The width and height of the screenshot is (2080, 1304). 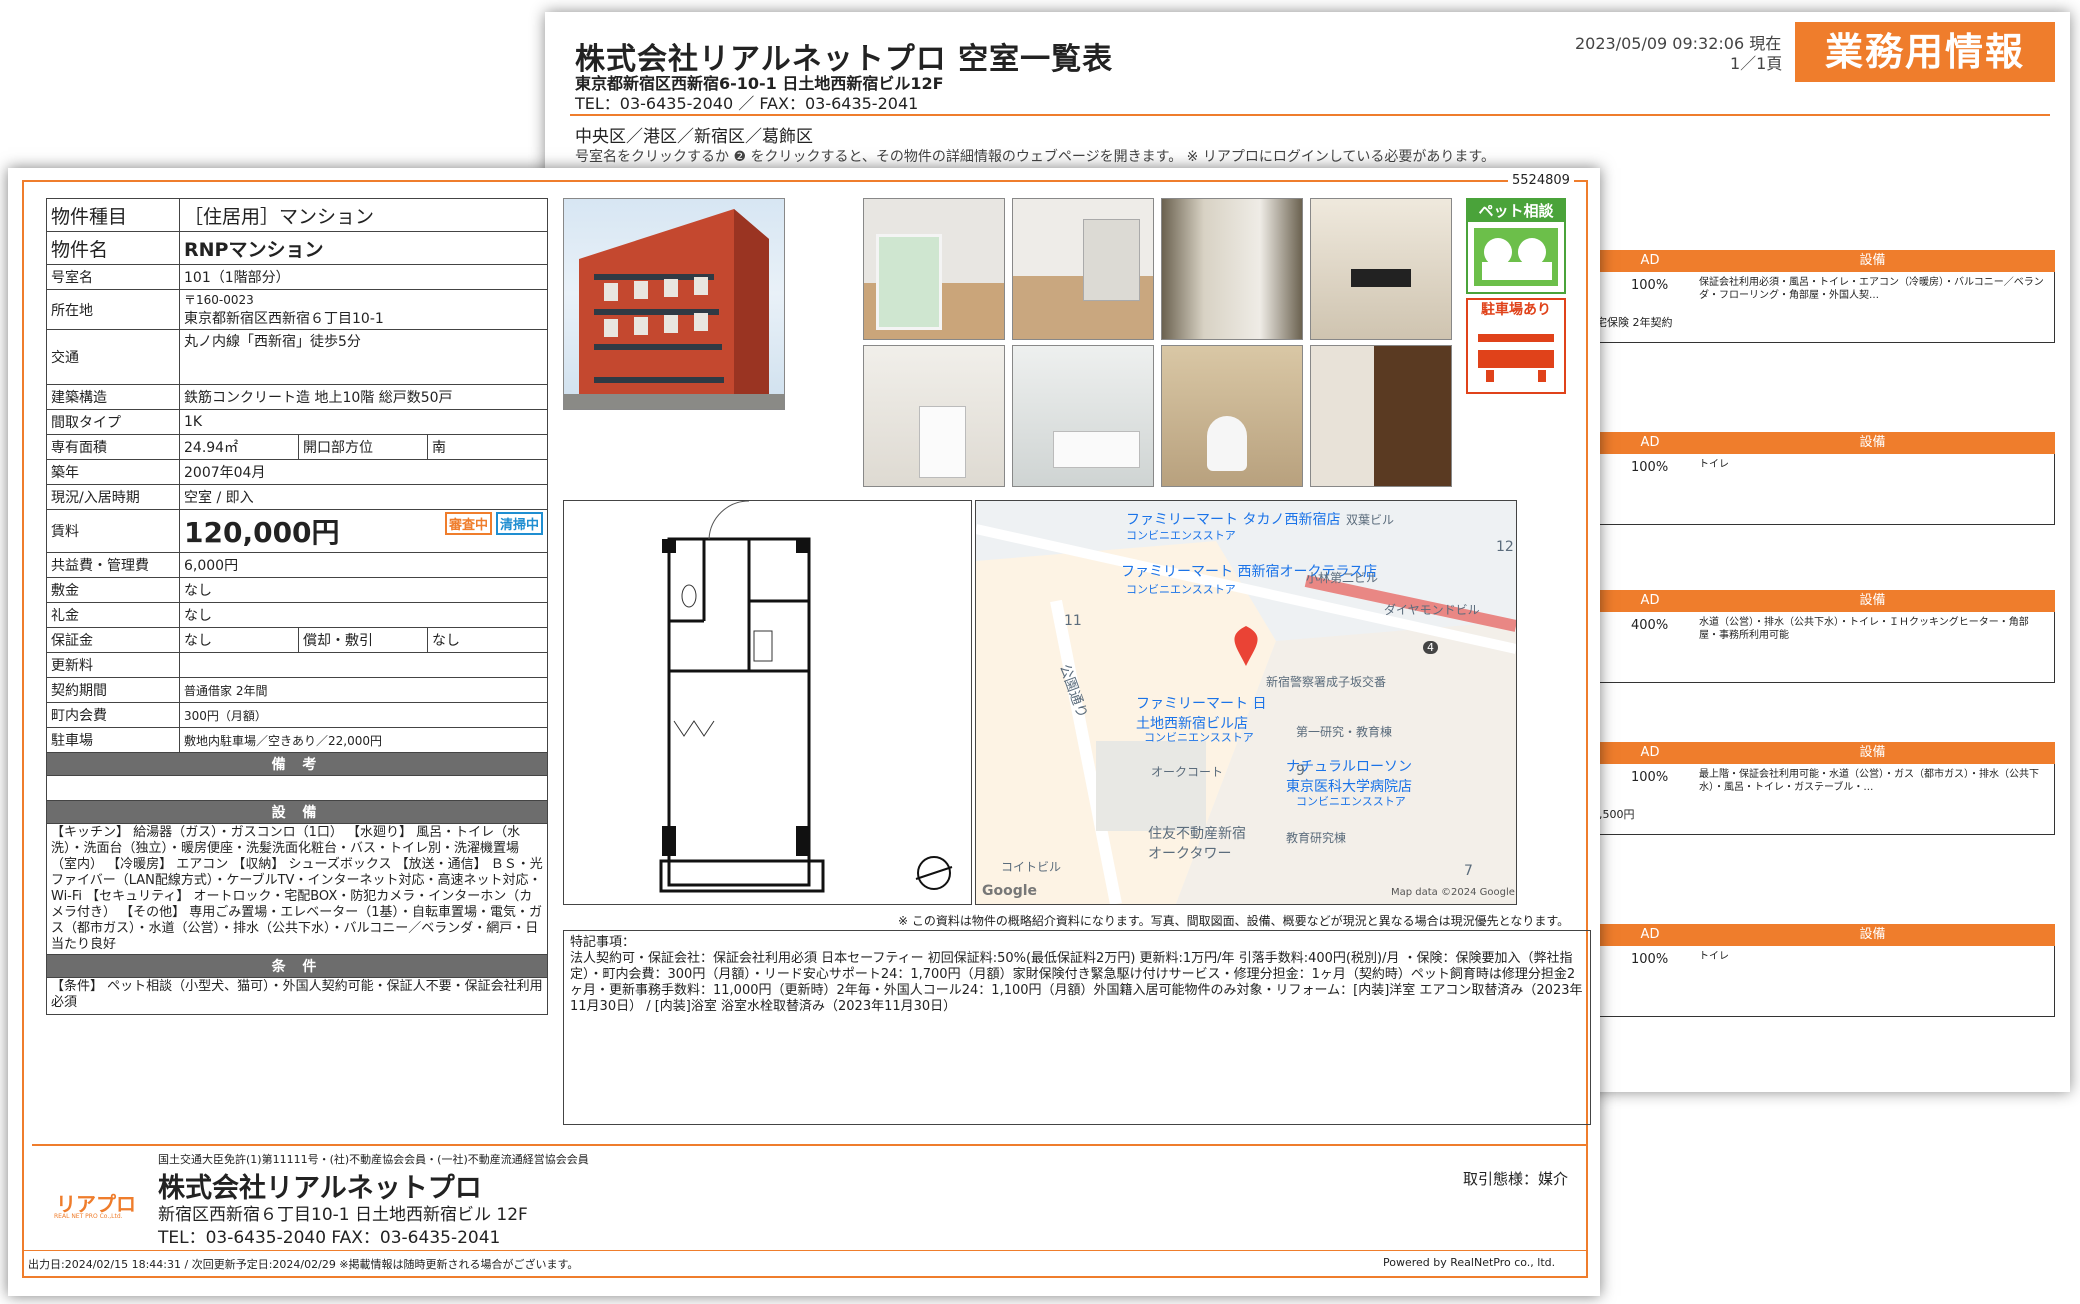 I want to click on room-photo-closet, so click(x=1232, y=269).